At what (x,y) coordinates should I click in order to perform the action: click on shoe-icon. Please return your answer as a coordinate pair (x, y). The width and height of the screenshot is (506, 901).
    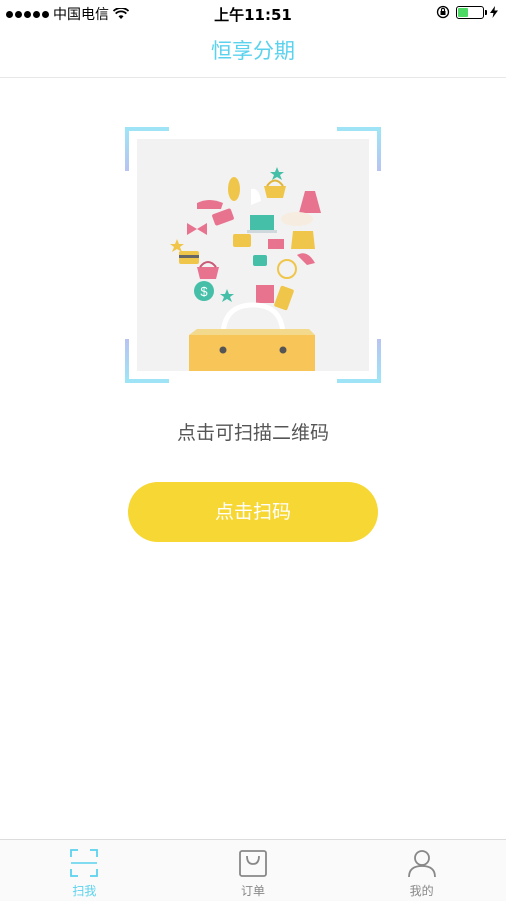
    Looking at the image, I should click on (210, 204).